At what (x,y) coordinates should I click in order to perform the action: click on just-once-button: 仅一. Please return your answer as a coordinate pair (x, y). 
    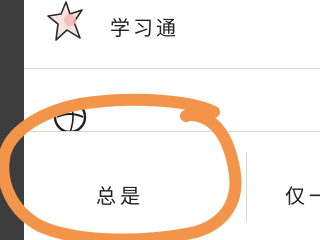
    Looking at the image, I should click on (283, 186).